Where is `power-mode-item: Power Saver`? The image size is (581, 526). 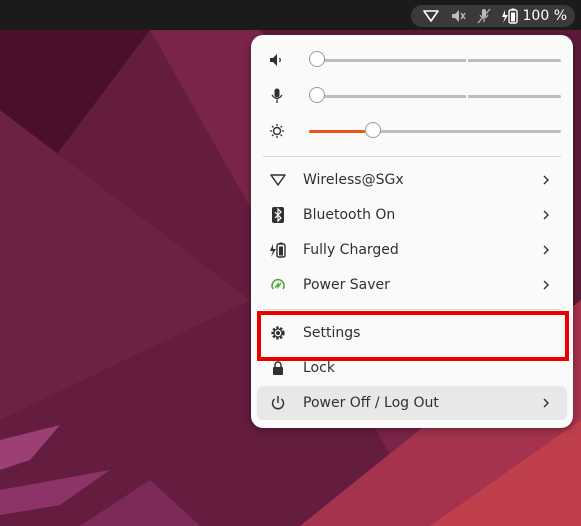 power-mode-item: Power Saver is located at coordinates (412, 285).